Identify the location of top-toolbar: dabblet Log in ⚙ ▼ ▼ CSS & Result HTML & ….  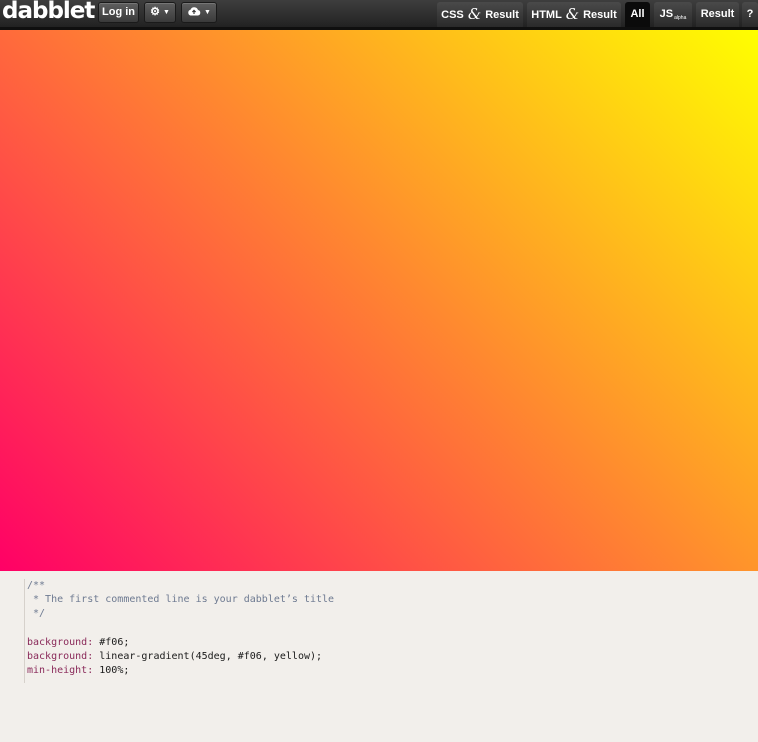
(379, 15).